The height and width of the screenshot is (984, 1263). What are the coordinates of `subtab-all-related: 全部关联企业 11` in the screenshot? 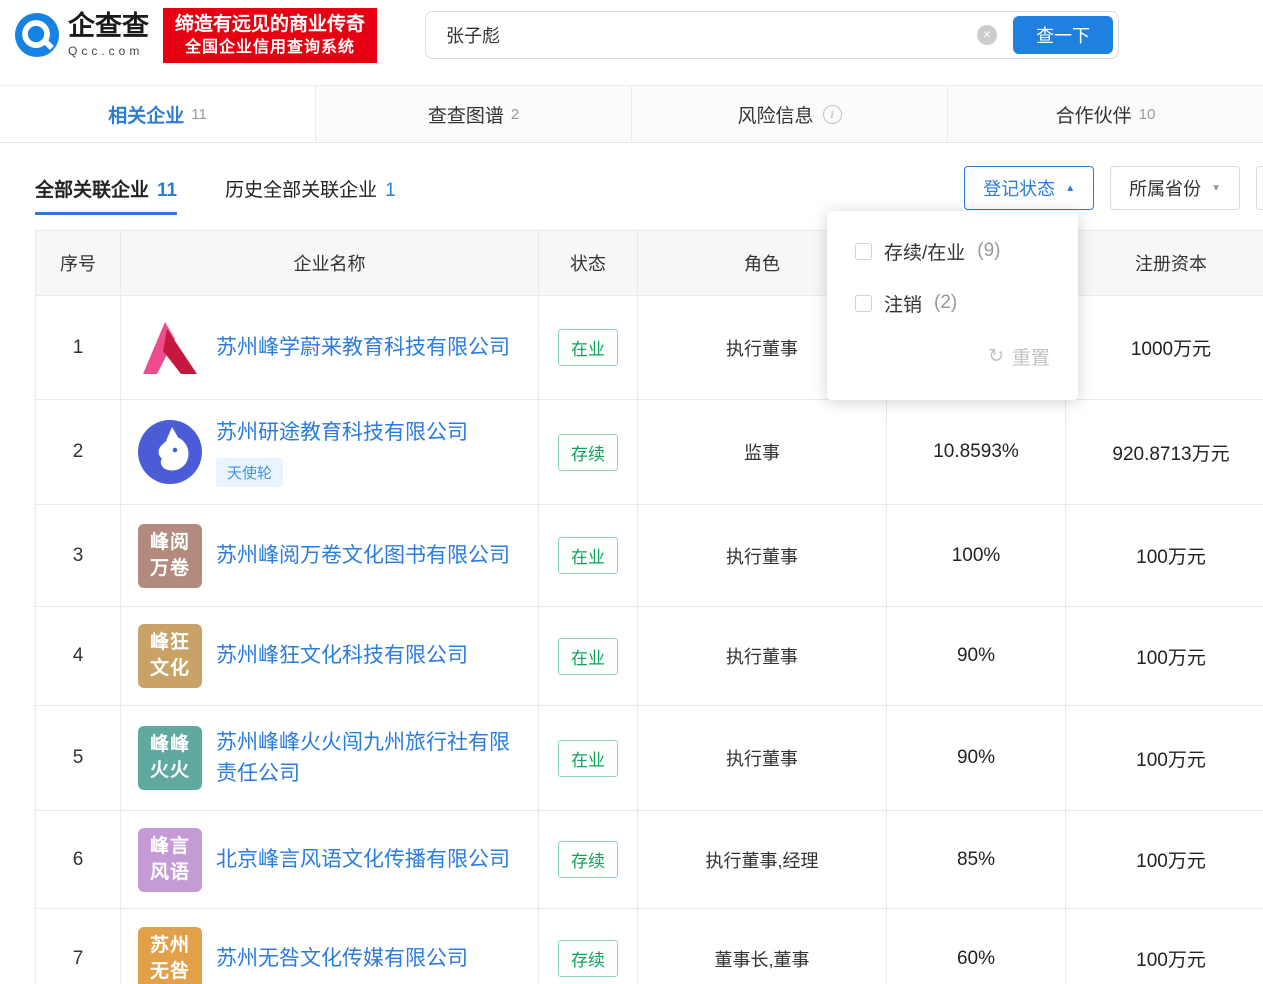 It's located at (106, 195).